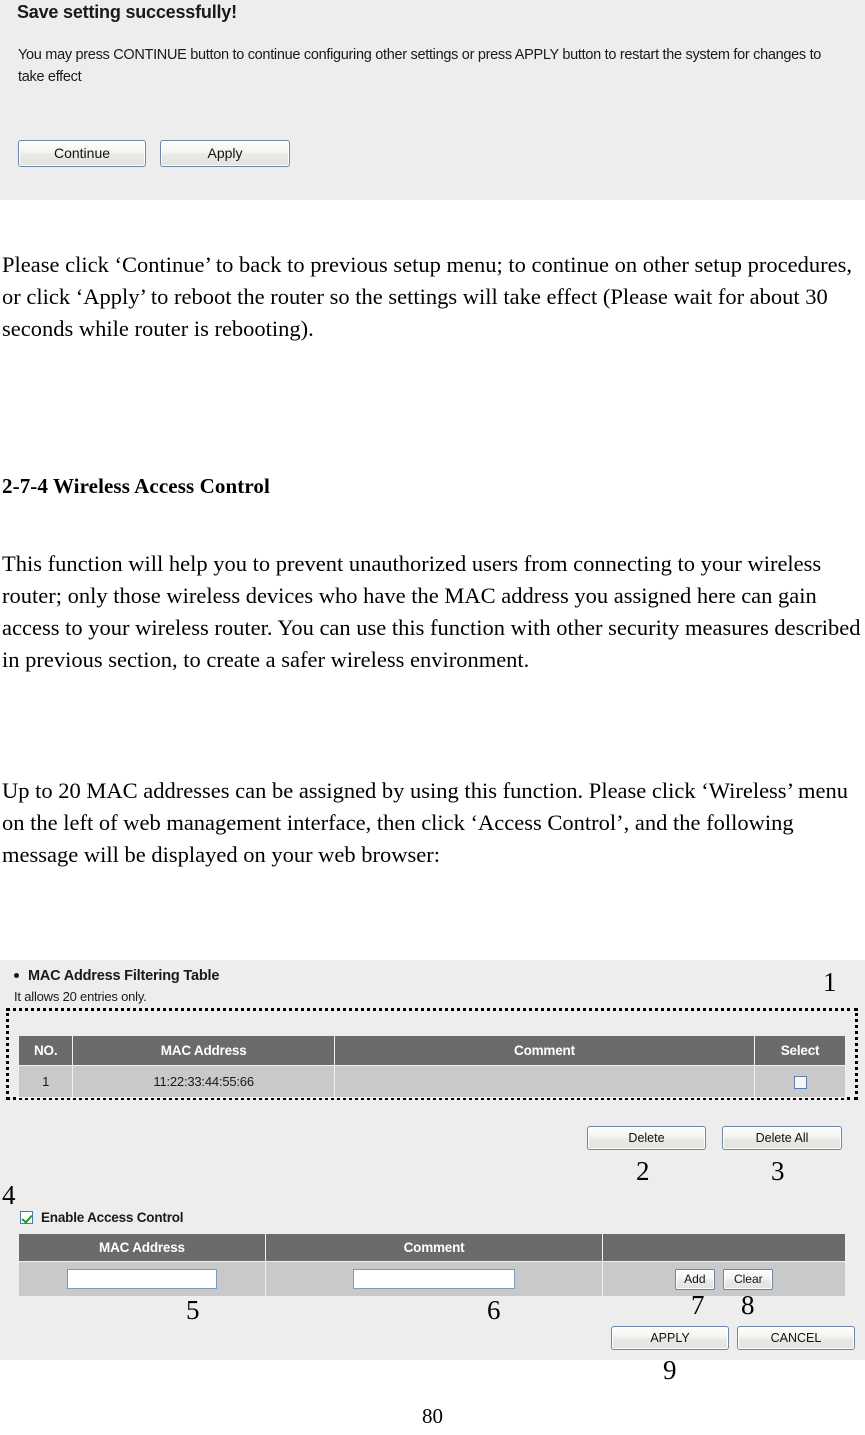 Image resolution: width=865 pixels, height=1435 pixels. I want to click on bullet-icon, so click(16, 975).